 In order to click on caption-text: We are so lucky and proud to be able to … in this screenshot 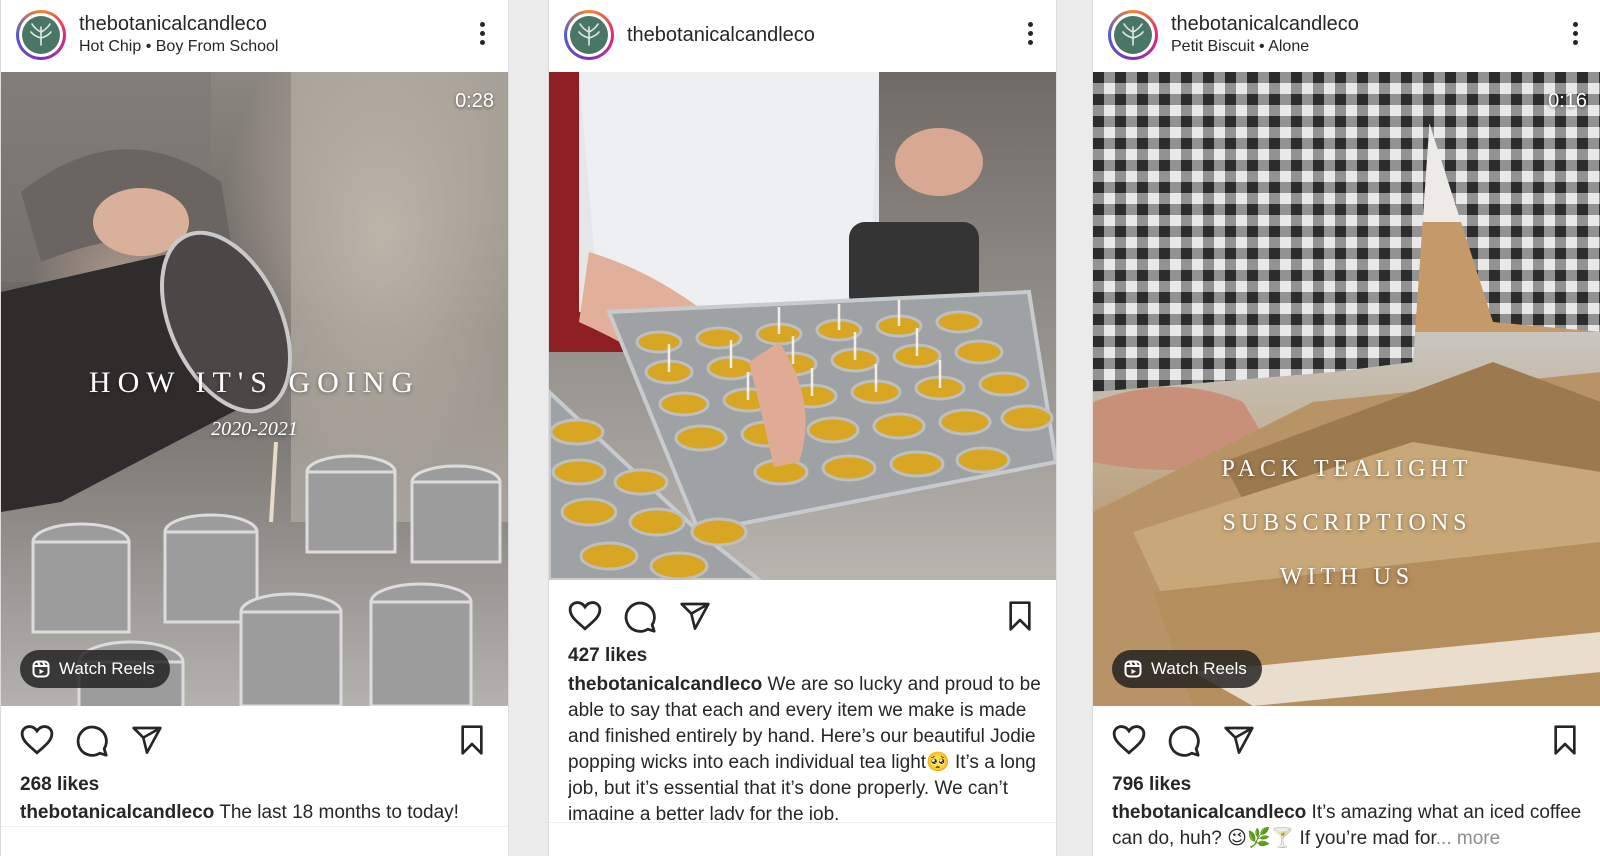, I will do `click(804, 747)`.